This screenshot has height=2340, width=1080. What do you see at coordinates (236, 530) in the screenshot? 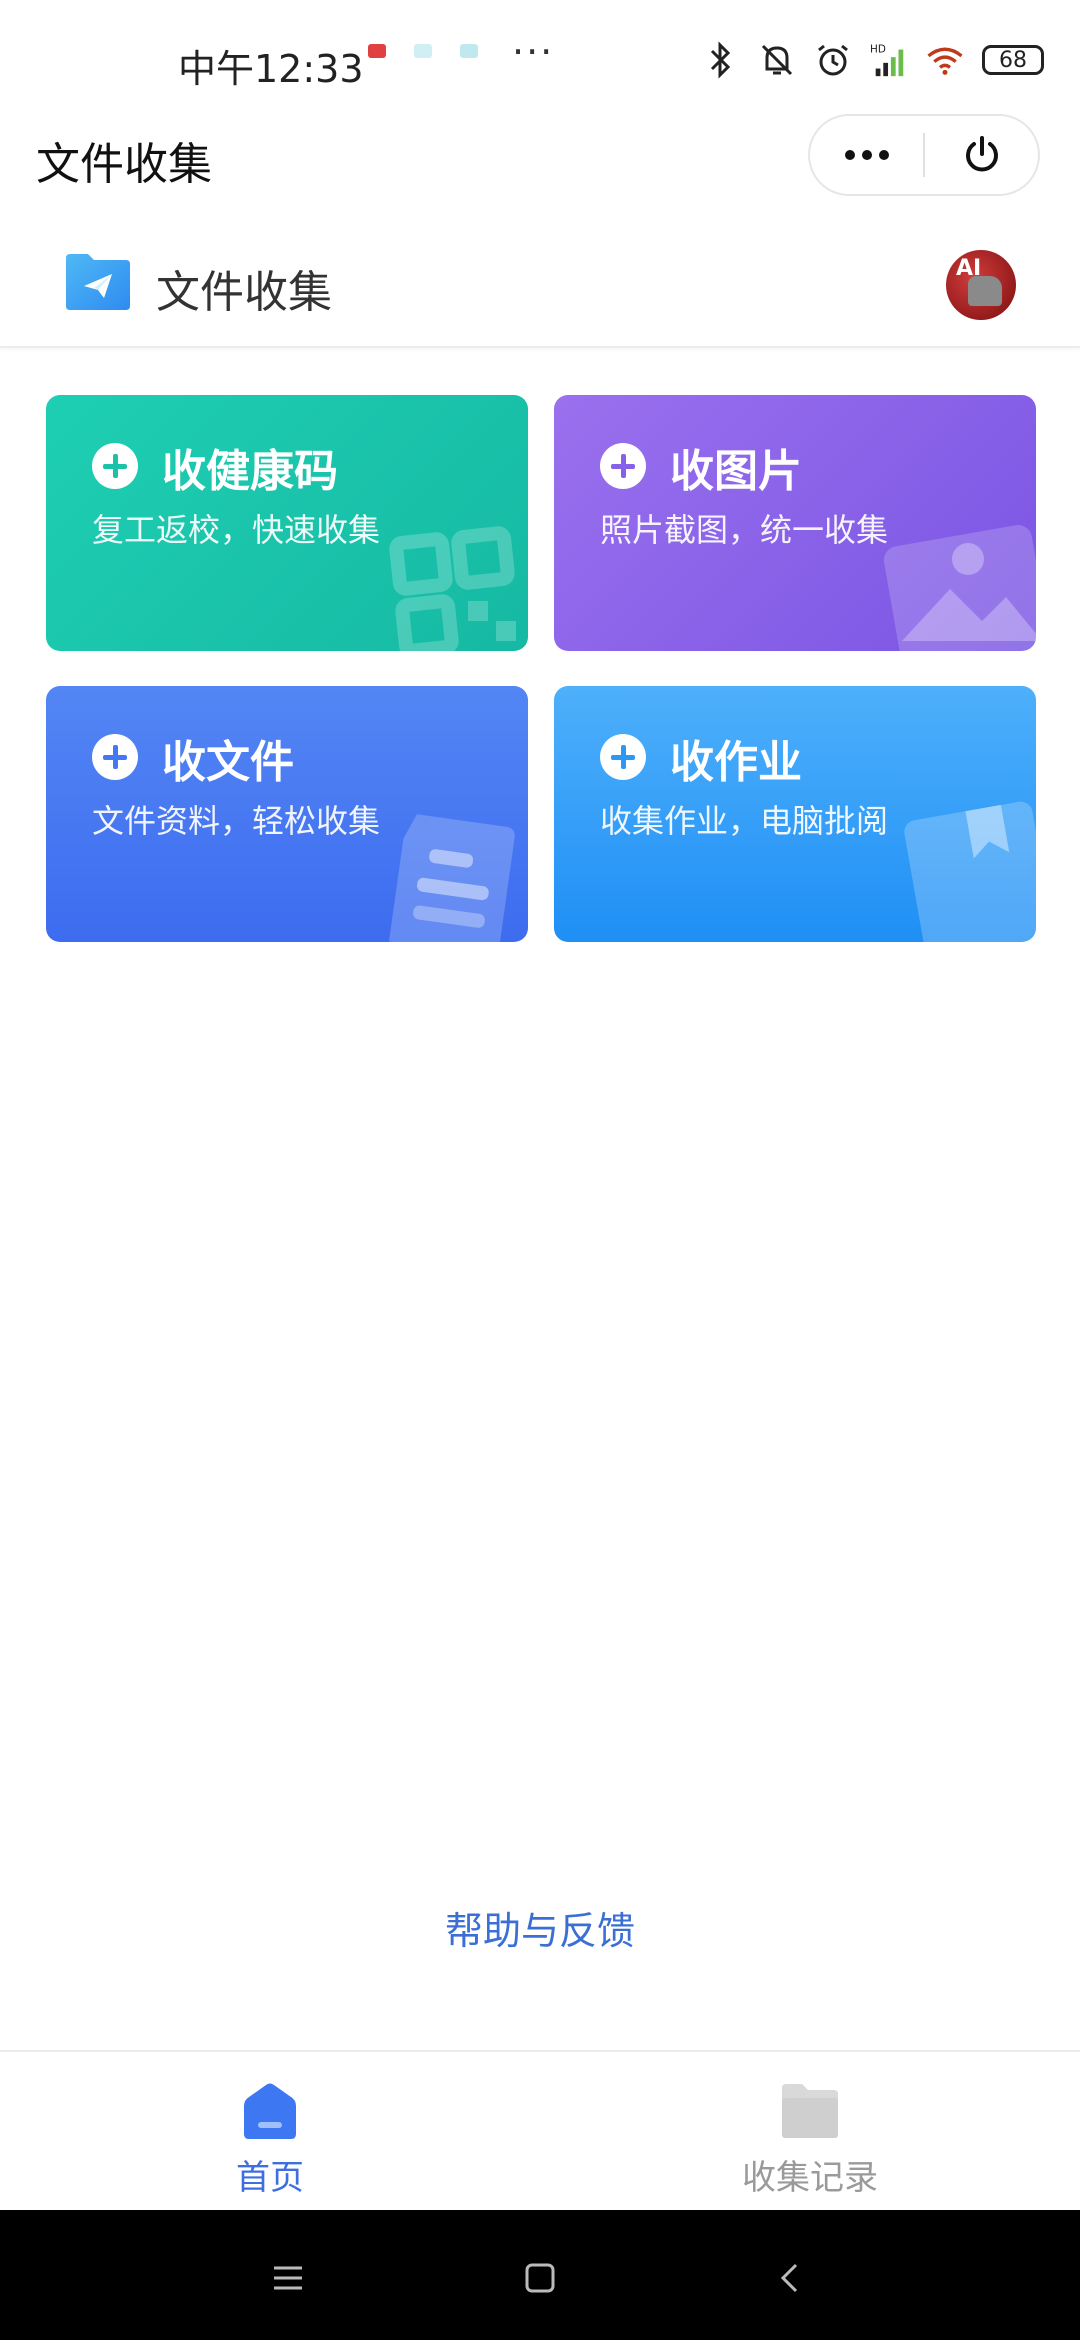
I see `card-subtitle: 复工返校，快速收集` at bounding box center [236, 530].